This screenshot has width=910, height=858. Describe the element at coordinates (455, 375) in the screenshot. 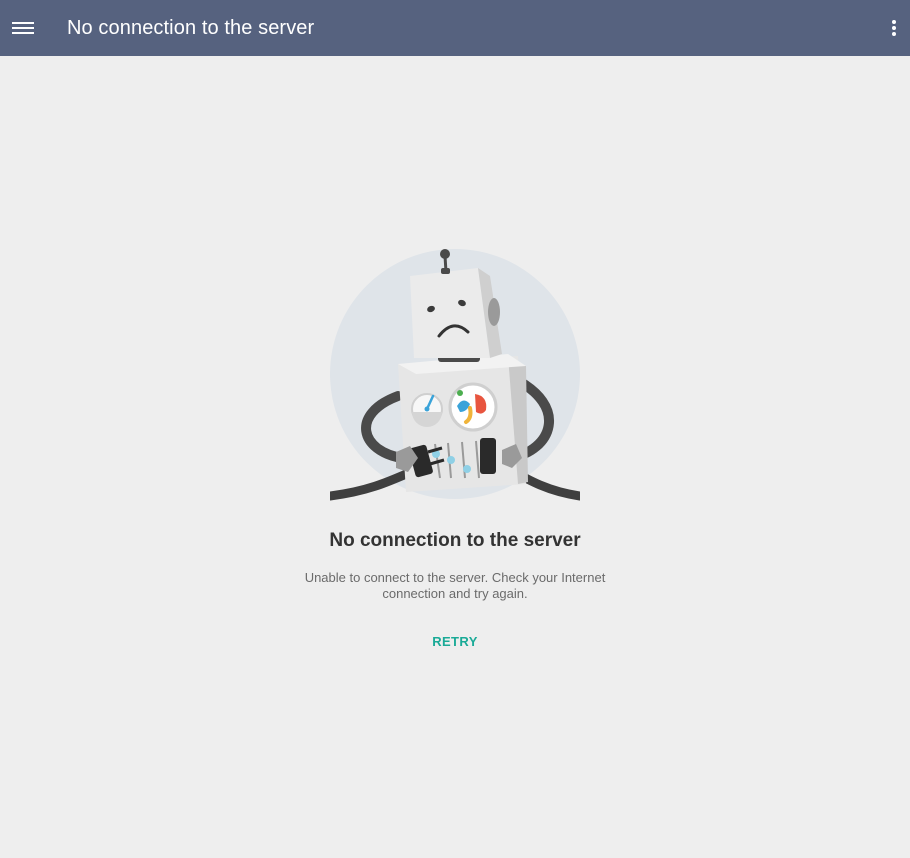

I see `disconnected-robot-illustration` at that location.